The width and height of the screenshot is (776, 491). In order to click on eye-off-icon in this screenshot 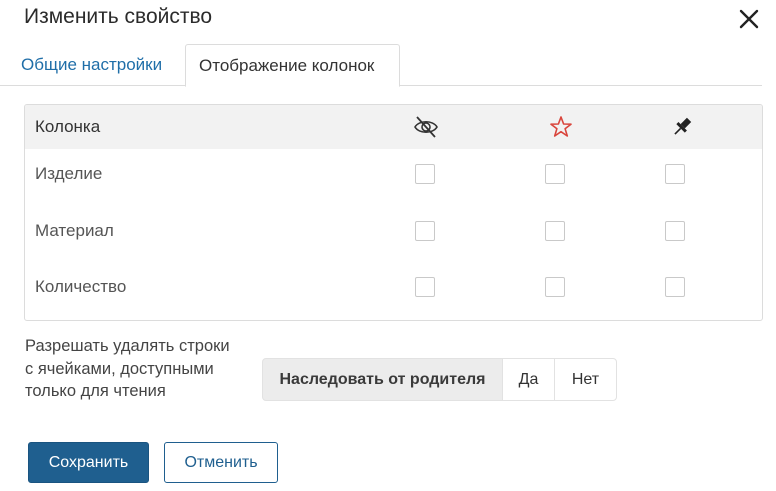, I will do `click(426, 127)`.